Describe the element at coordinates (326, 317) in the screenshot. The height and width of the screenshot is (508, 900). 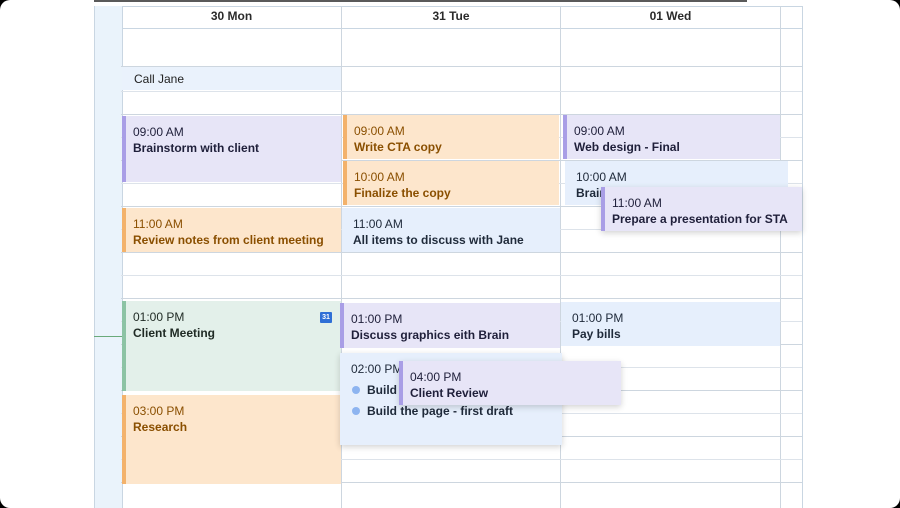
I see `calendar-icon: 31` at that location.